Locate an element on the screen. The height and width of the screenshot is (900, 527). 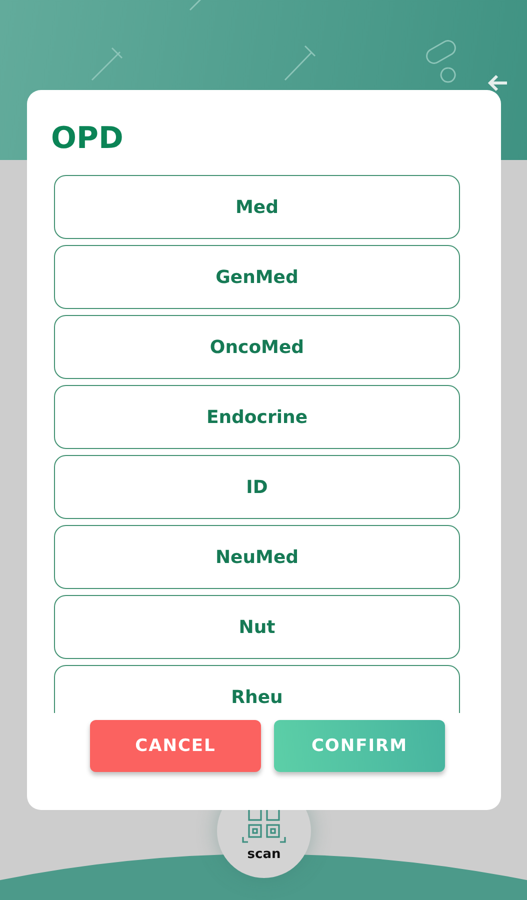
cancel-button: CANCEL is located at coordinates (175, 746).